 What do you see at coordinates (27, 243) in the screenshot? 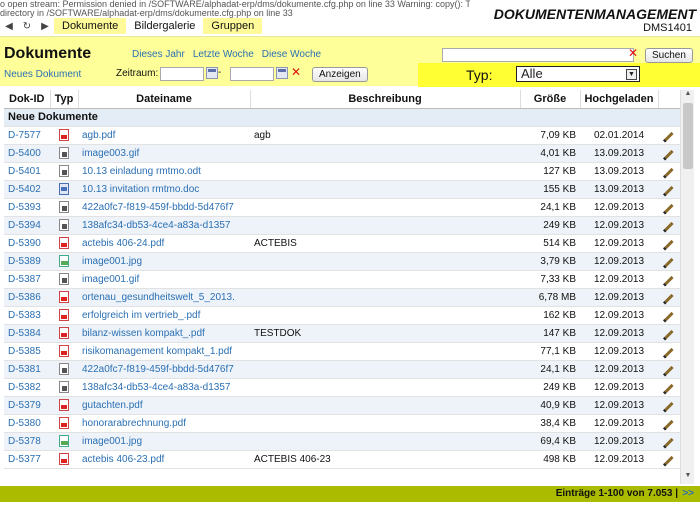
I see `doc-id: D-5390` at bounding box center [27, 243].